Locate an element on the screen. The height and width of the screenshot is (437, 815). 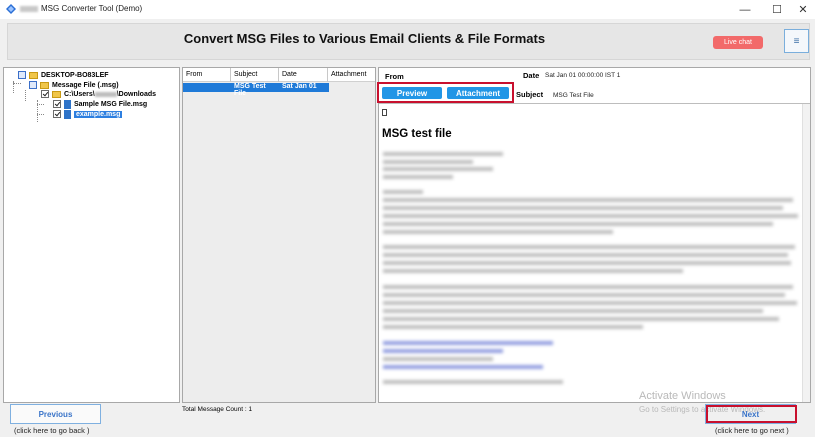
menu-button: ≡ is located at coordinates (796, 41).